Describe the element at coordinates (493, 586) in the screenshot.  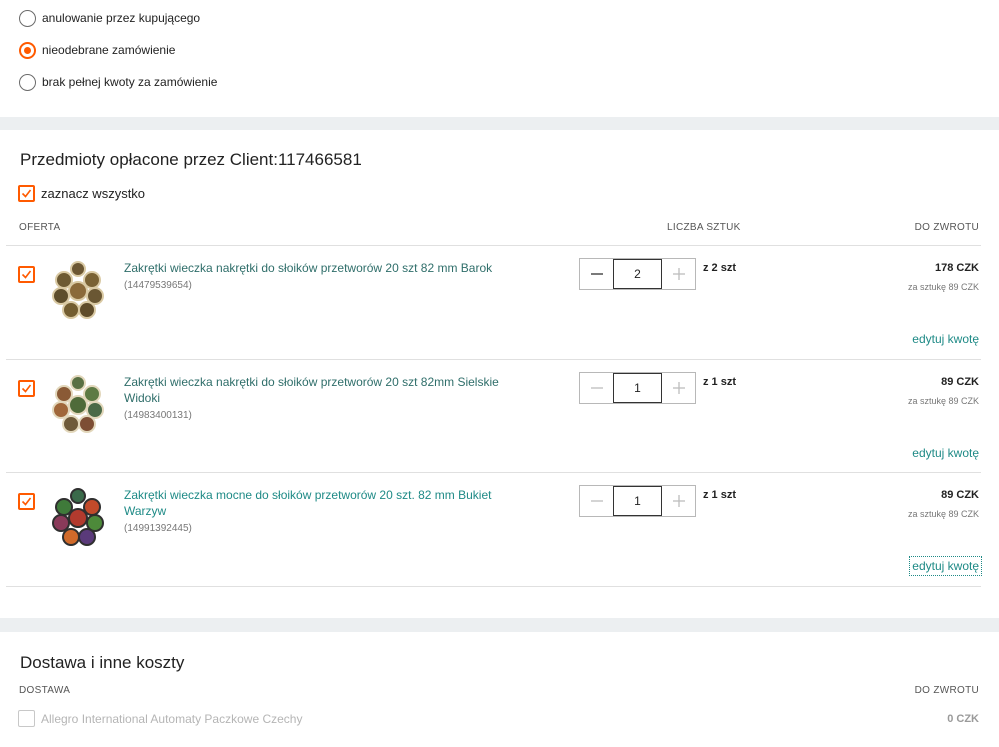
I see `divider` at that location.